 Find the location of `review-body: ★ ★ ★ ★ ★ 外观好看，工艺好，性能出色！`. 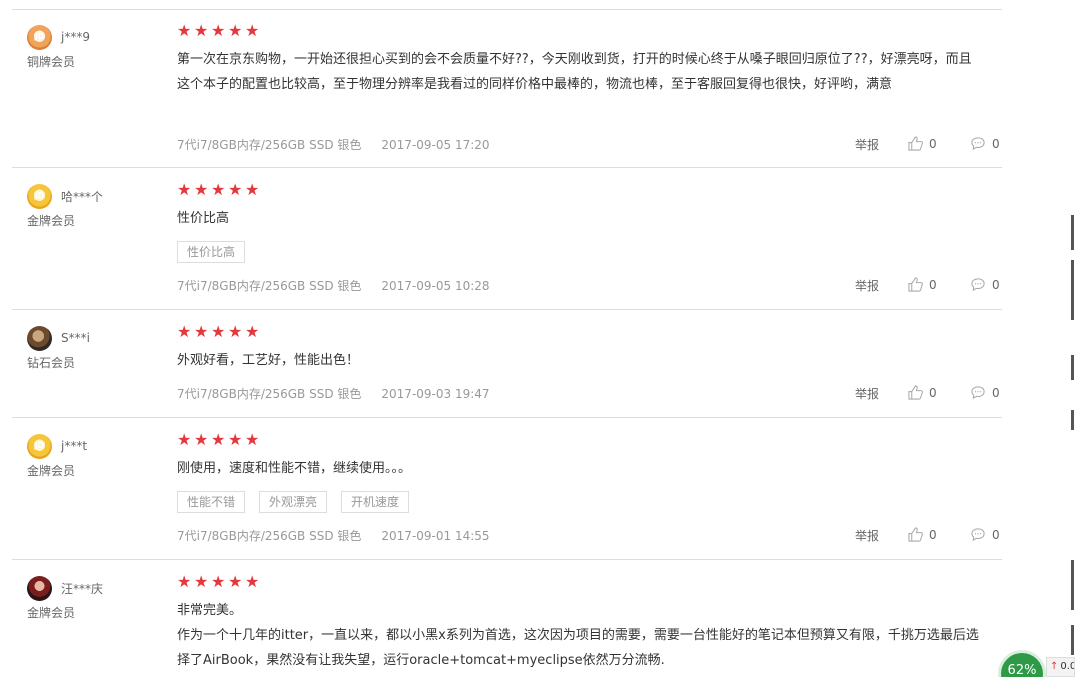

review-body: ★ ★ ★ ★ ★ 外观好看，工艺好，性能出色！ is located at coordinates (584, 348).